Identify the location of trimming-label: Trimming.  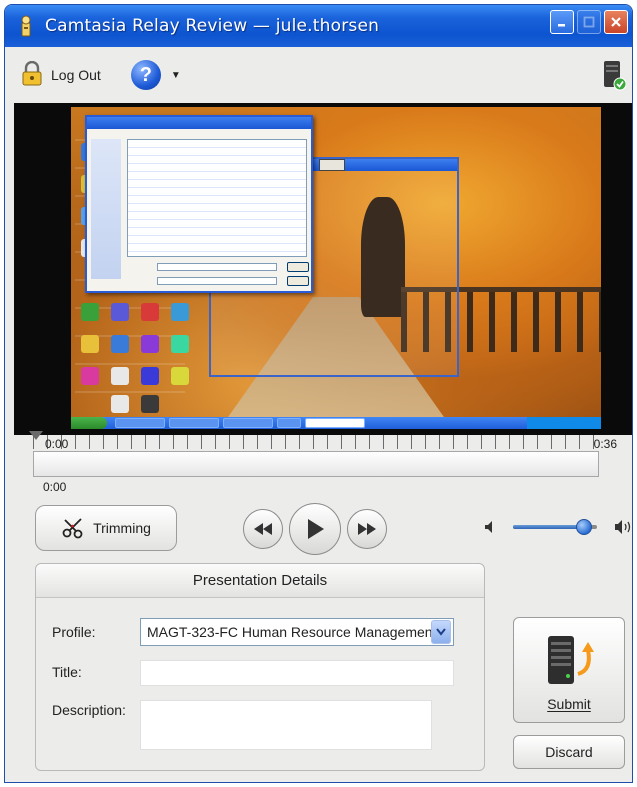
(122, 528).